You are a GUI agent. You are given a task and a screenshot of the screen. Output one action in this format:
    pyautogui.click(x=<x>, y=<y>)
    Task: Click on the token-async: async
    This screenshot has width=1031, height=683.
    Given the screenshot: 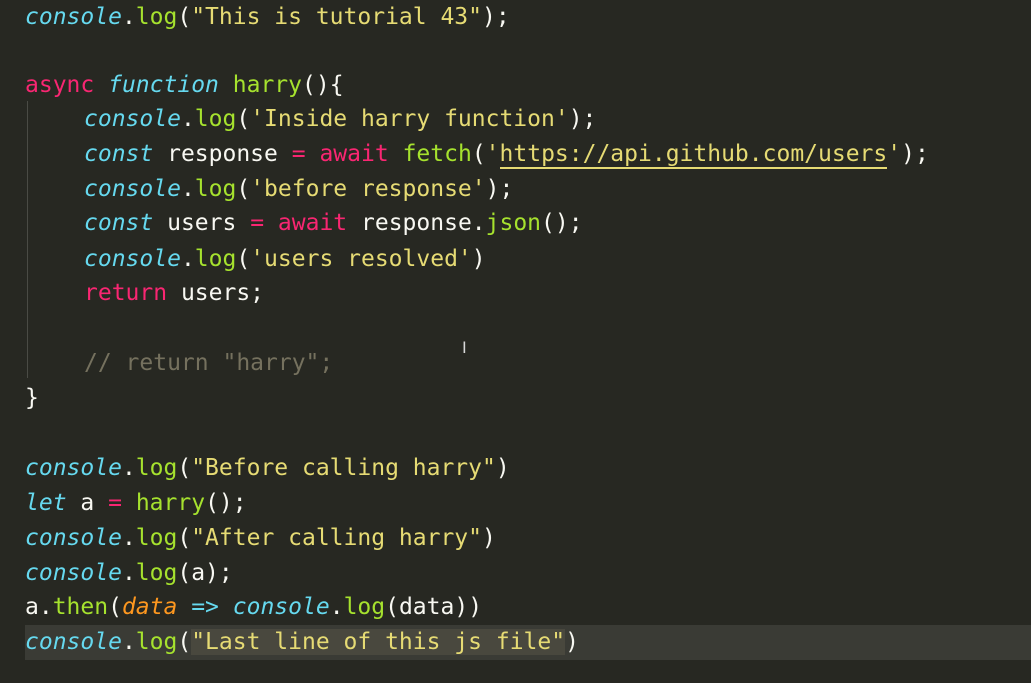 What is the action you would take?
    pyautogui.click(x=60, y=85)
    